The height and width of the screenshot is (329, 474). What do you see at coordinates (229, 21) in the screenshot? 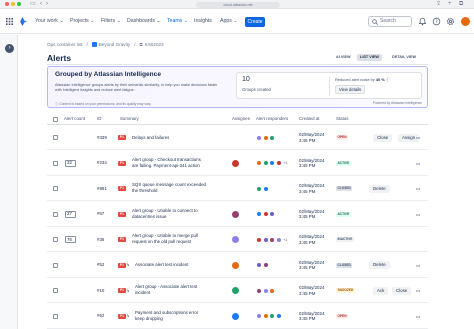
I see `nav-apps: Apps ⌄` at bounding box center [229, 21].